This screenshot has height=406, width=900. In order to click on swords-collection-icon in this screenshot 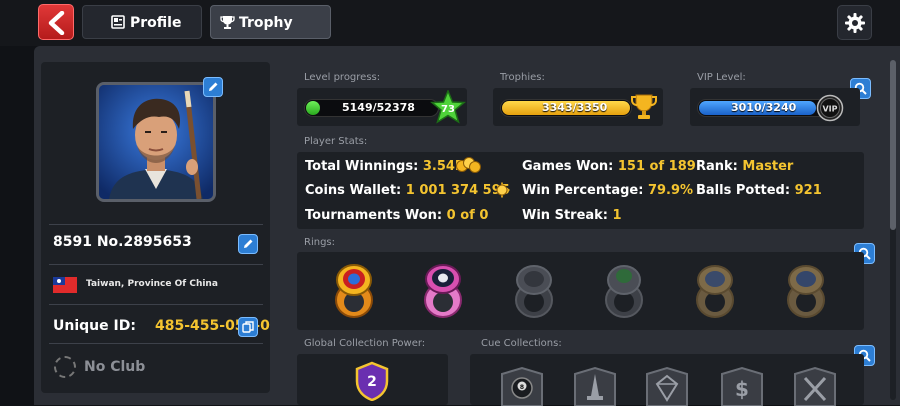, I will do `click(815, 386)`.